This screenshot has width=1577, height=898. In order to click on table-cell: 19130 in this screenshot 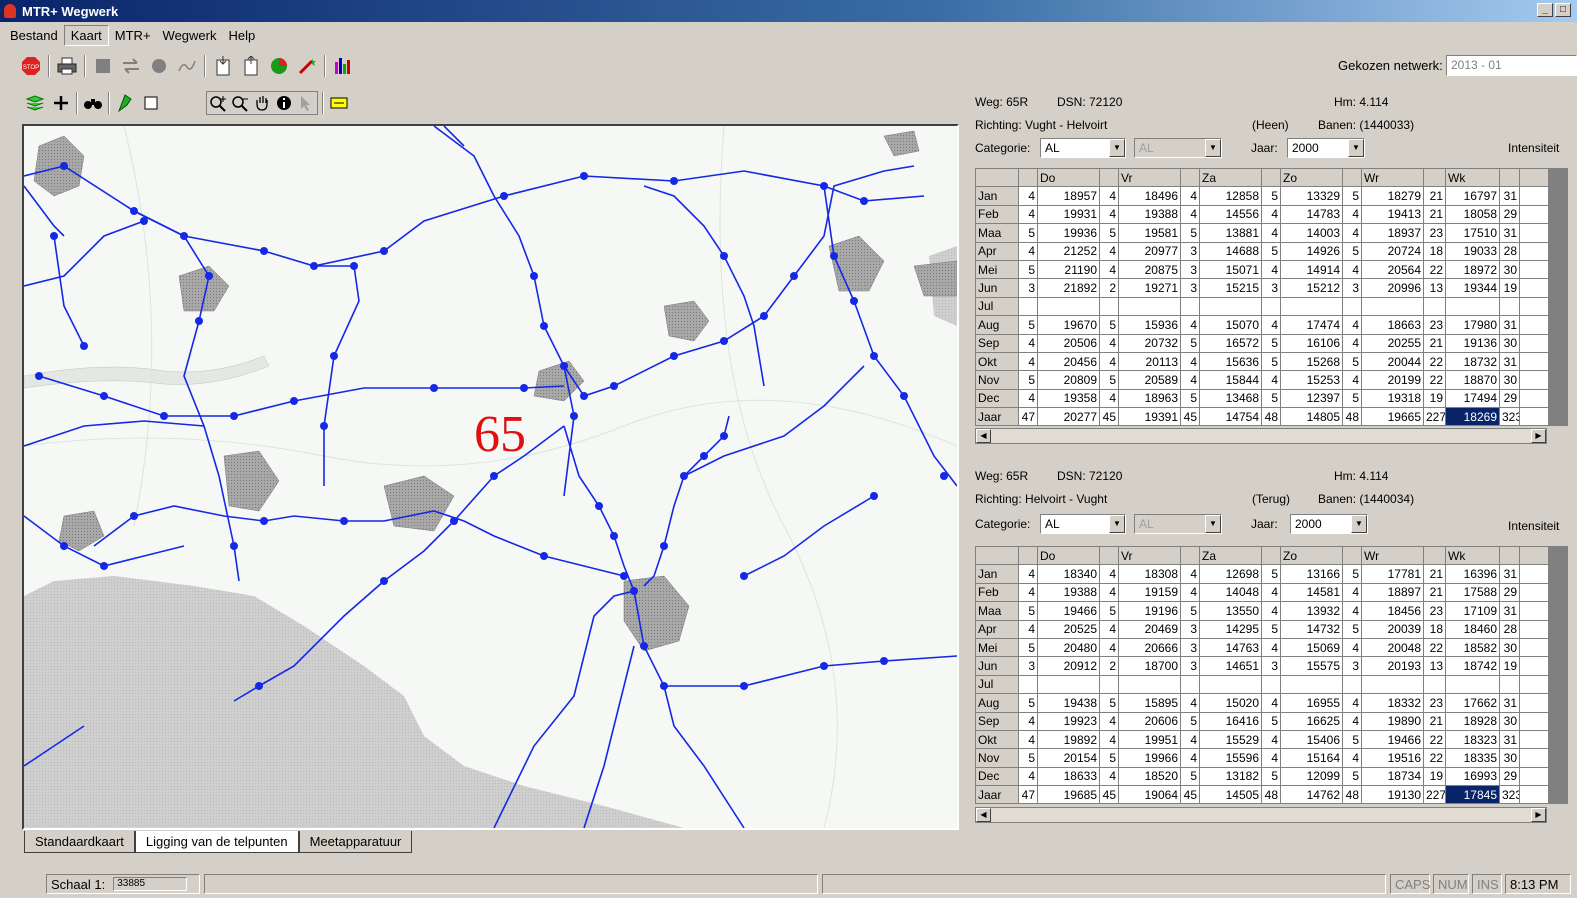, I will do `click(1392, 795)`.